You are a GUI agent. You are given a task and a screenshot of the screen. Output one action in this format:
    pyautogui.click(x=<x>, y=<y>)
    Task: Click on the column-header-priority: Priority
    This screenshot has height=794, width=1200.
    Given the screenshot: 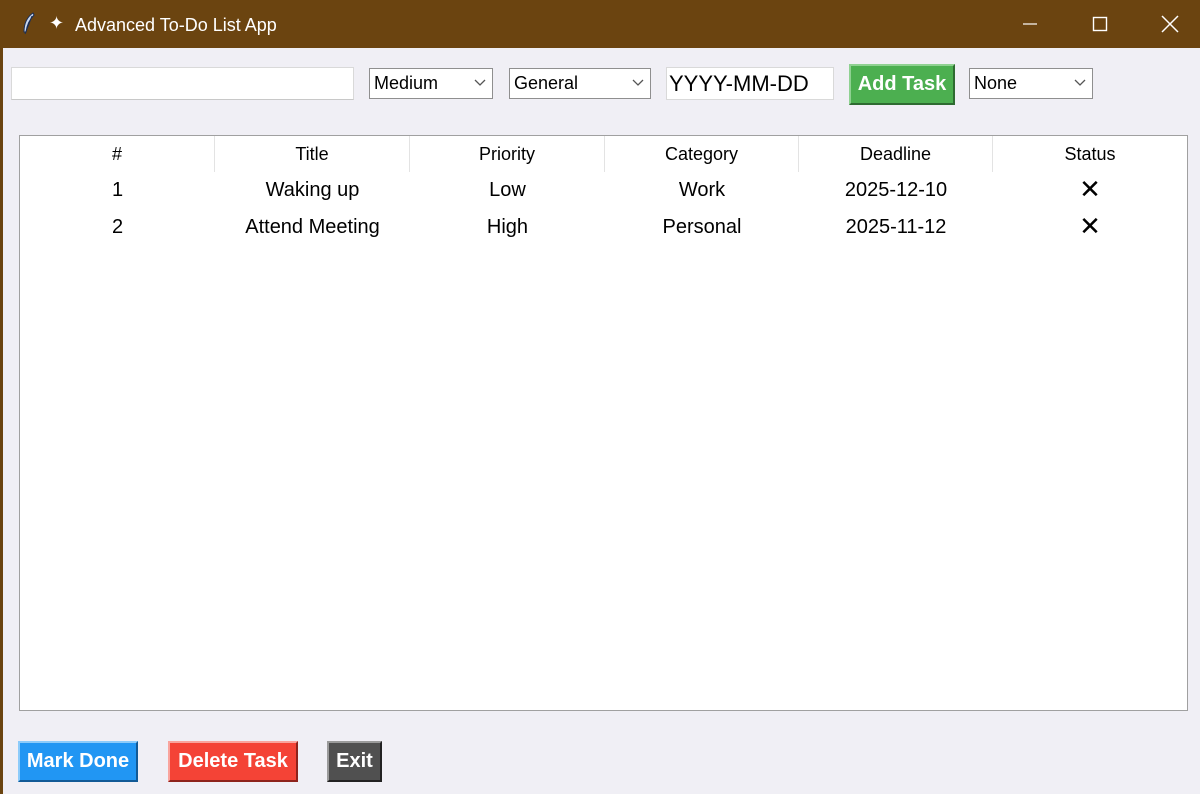 What is the action you would take?
    pyautogui.click(x=507, y=154)
    